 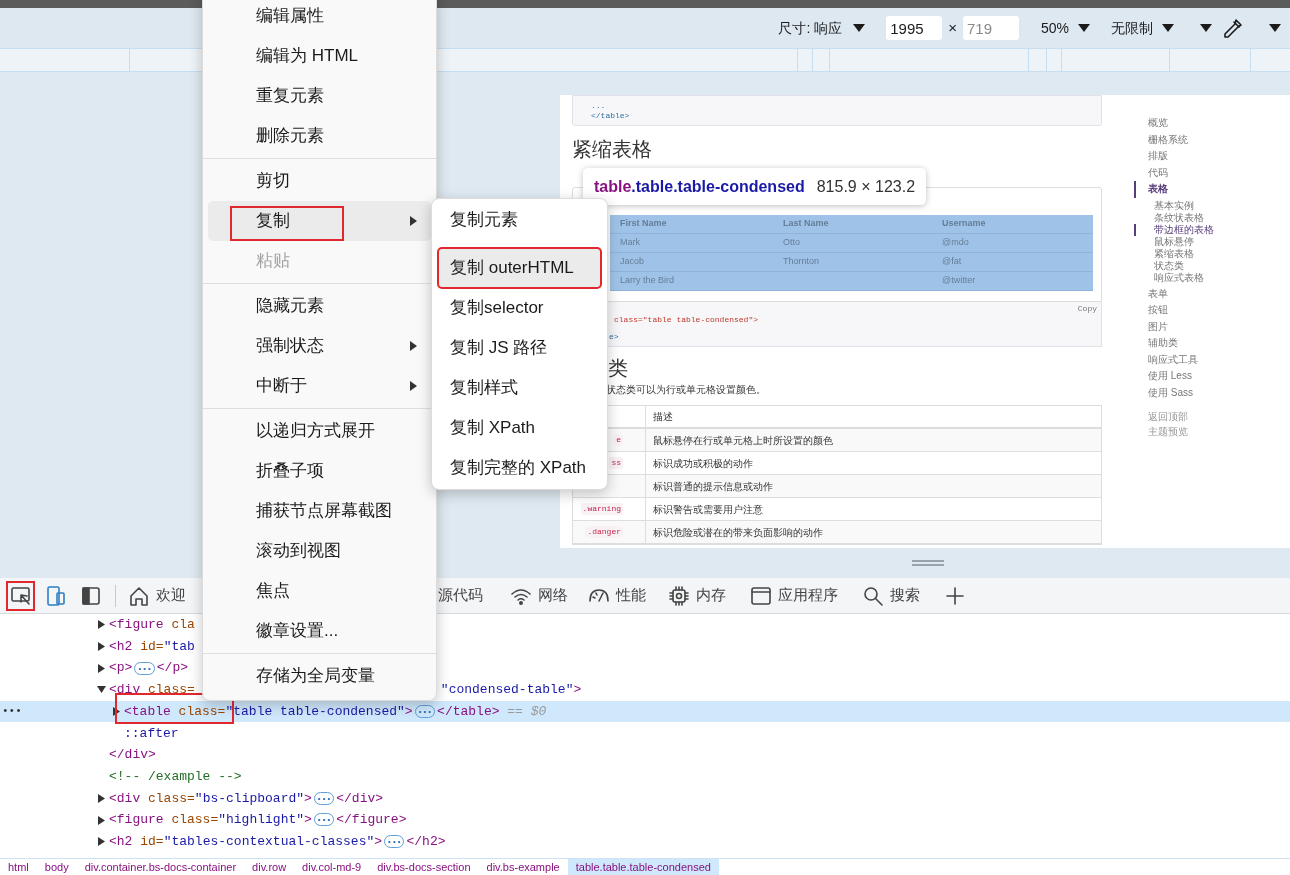 I want to click on menu-item: 复制 XPath, so click(x=519, y=428).